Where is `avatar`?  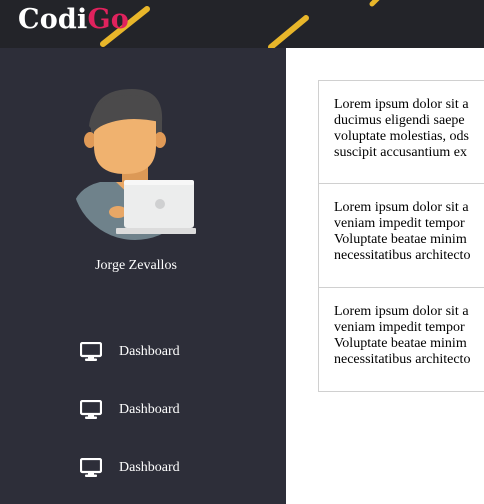
avatar is located at coordinates (135, 164).